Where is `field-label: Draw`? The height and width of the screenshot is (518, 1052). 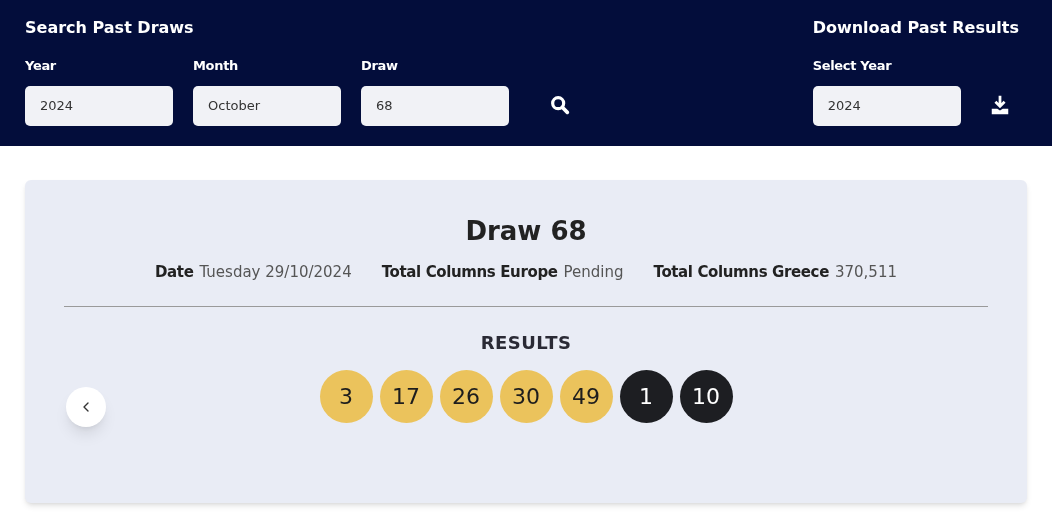 field-label: Draw is located at coordinates (380, 66).